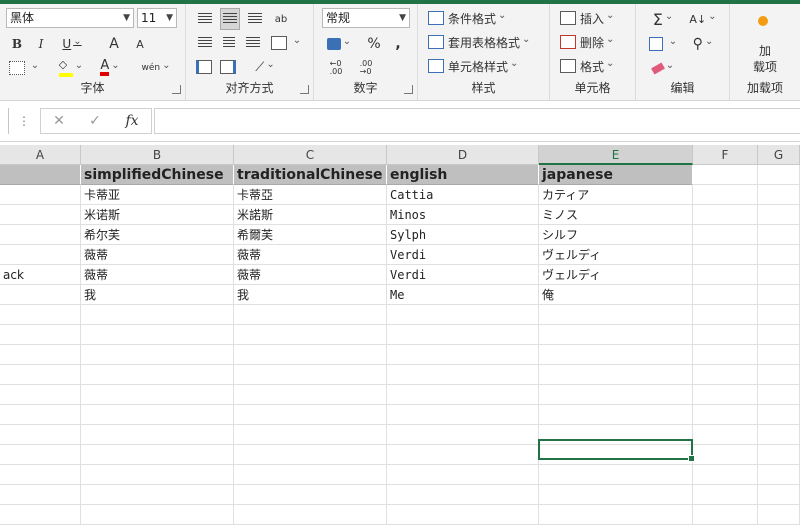 The image size is (800, 525). Describe the element at coordinates (230, 19) in the screenshot. I see `middle-align-button` at that location.